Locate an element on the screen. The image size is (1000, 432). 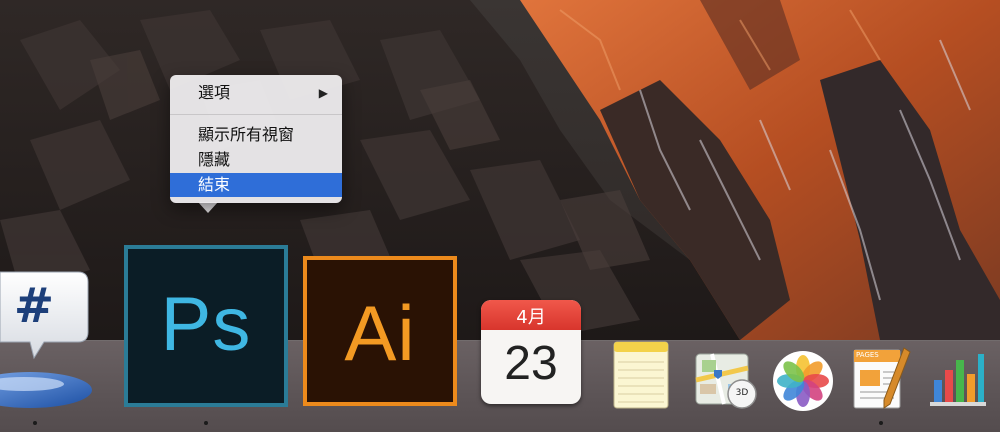
photoshop-letters: Ps is located at coordinates (206, 324).